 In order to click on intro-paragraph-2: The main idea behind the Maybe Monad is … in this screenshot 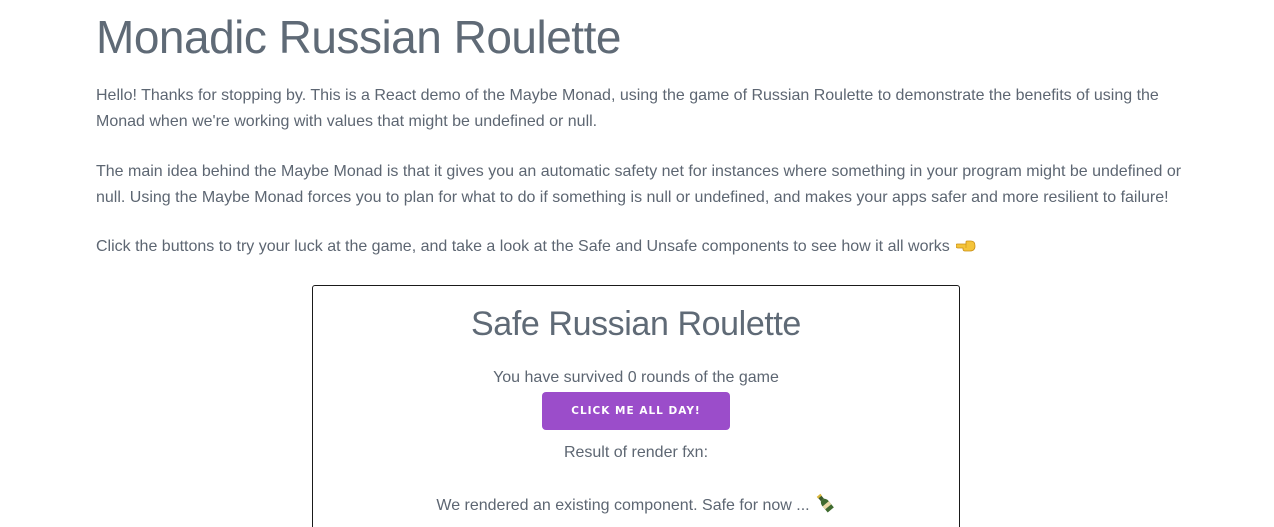, I will do `click(639, 184)`.